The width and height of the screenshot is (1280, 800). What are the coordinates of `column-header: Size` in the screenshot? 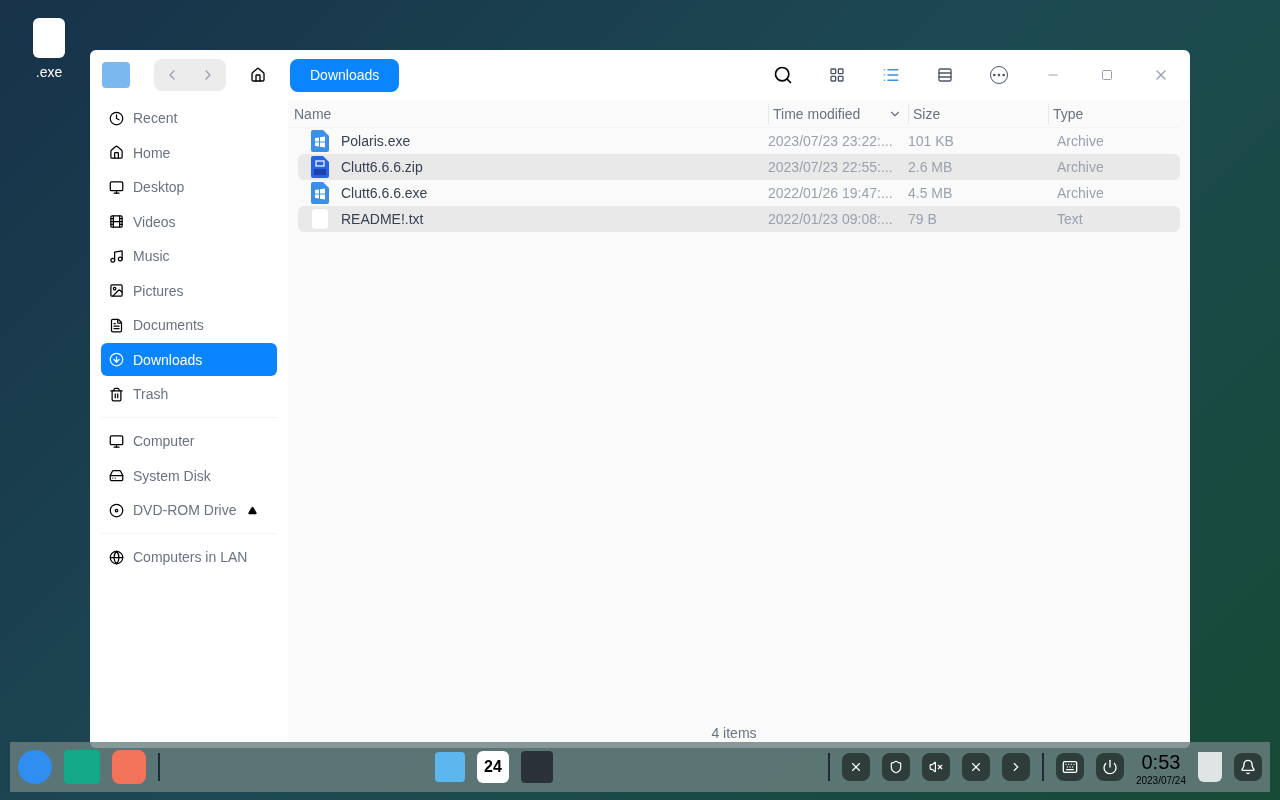 It's located at (978, 113).